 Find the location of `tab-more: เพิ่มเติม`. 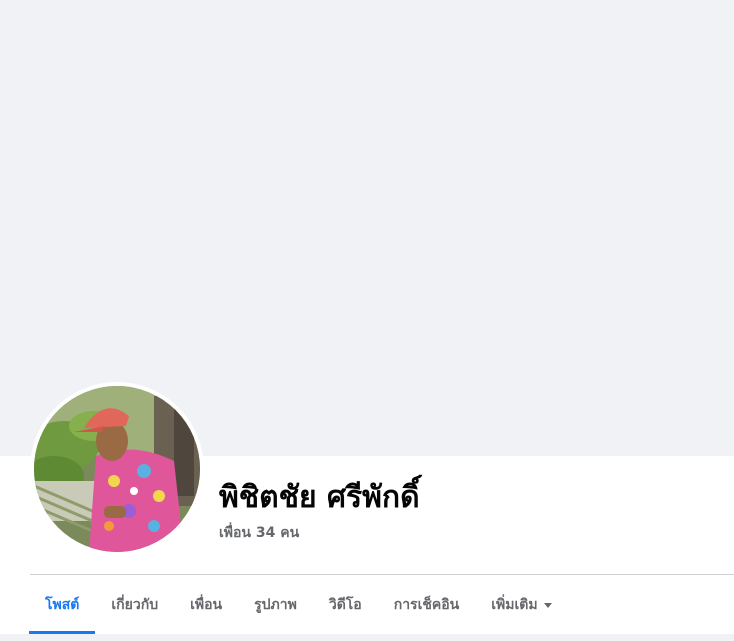

tab-more: เพิ่มเติม is located at coordinates (521, 605).